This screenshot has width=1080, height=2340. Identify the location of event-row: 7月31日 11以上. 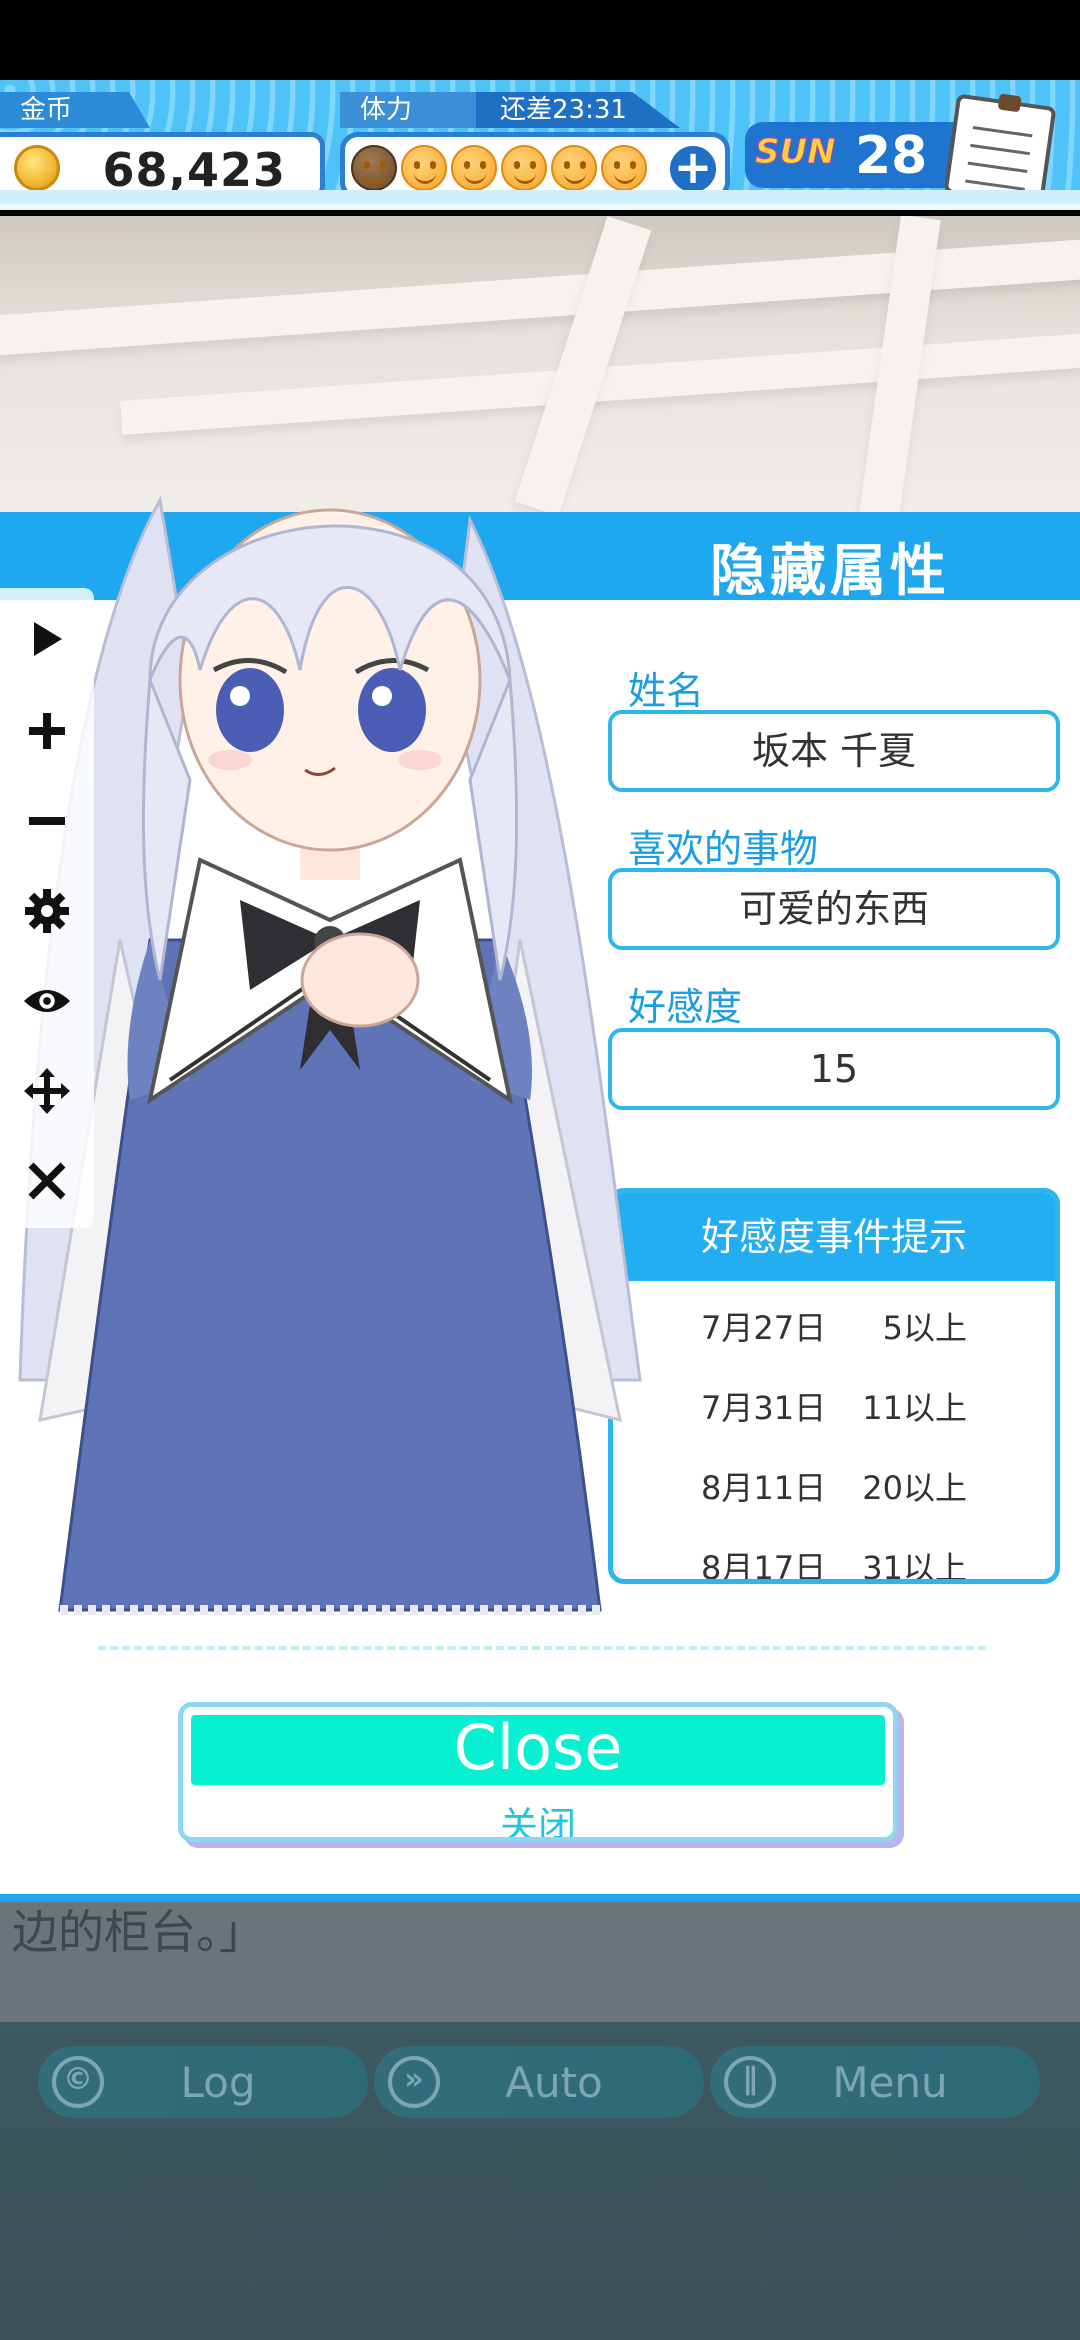
(834, 1401).